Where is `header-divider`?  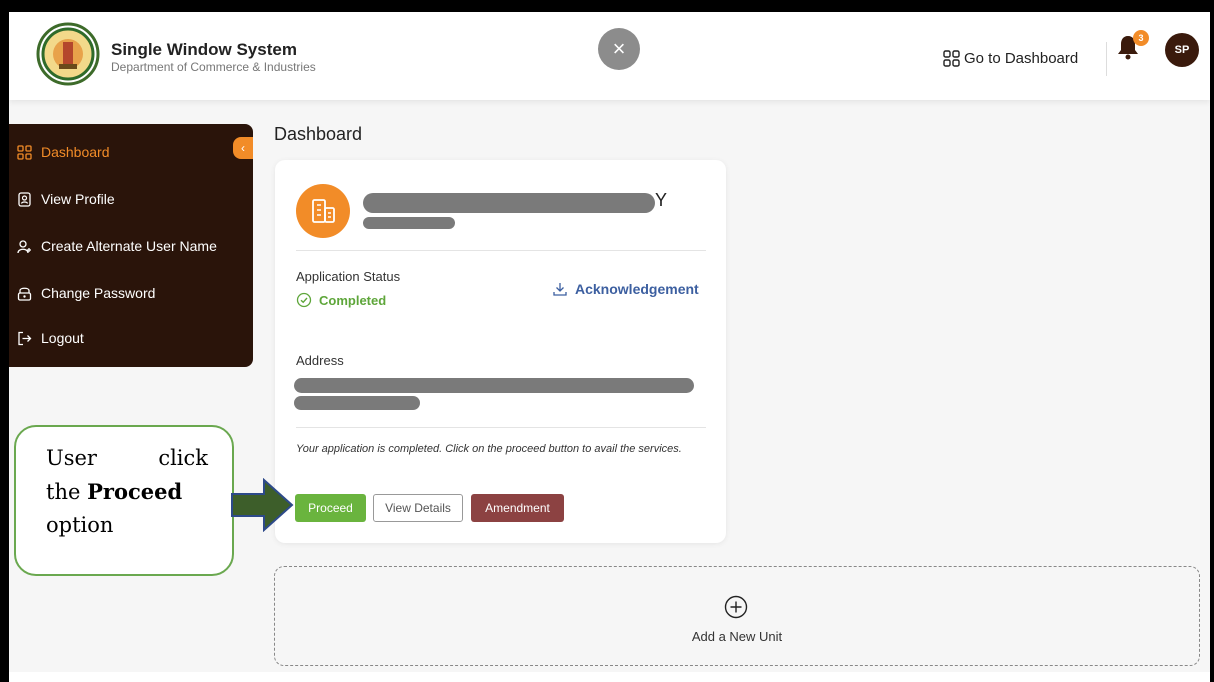
header-divider is located at coordinates (1106, 59).